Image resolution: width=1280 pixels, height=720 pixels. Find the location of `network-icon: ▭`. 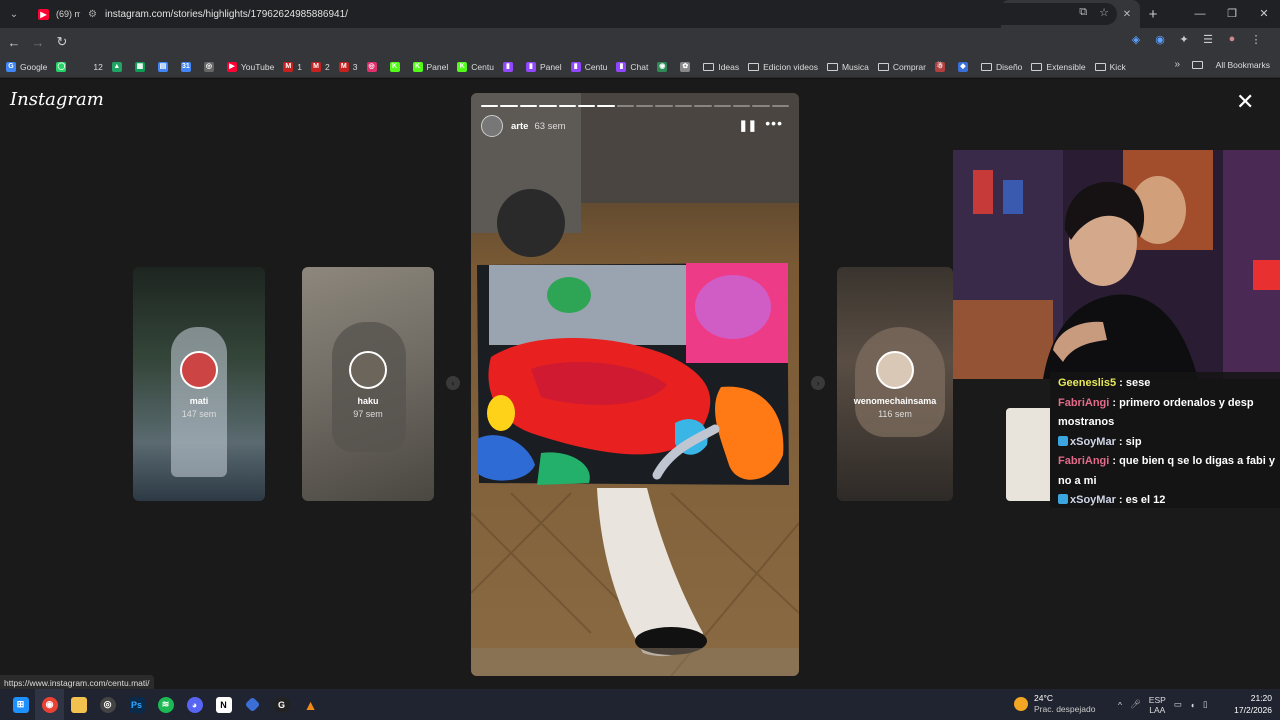

network-icon: ▭ is located at coordinates (1178, 704).